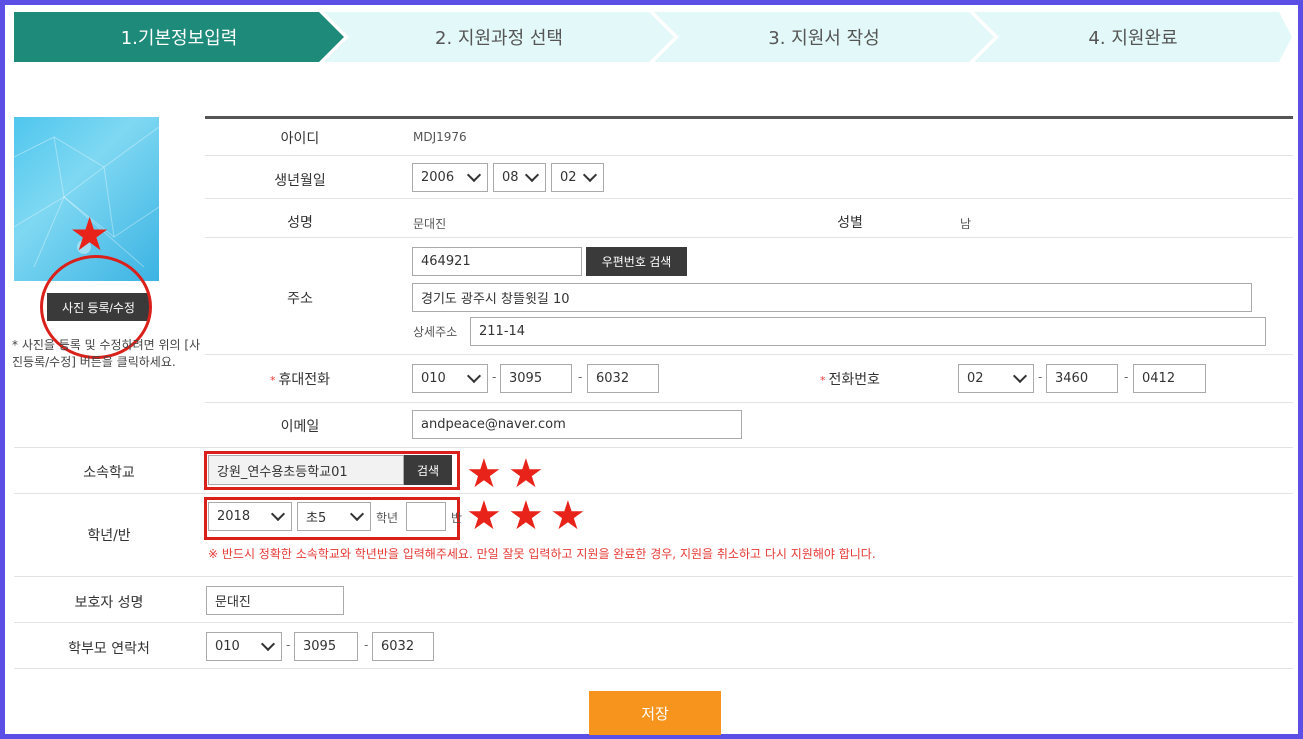 The image size is (1303, 739). What do you see at coordinates (300, 139) in the screenshot?
I see `id-label: 아이디` at bounding box center [300, 139].